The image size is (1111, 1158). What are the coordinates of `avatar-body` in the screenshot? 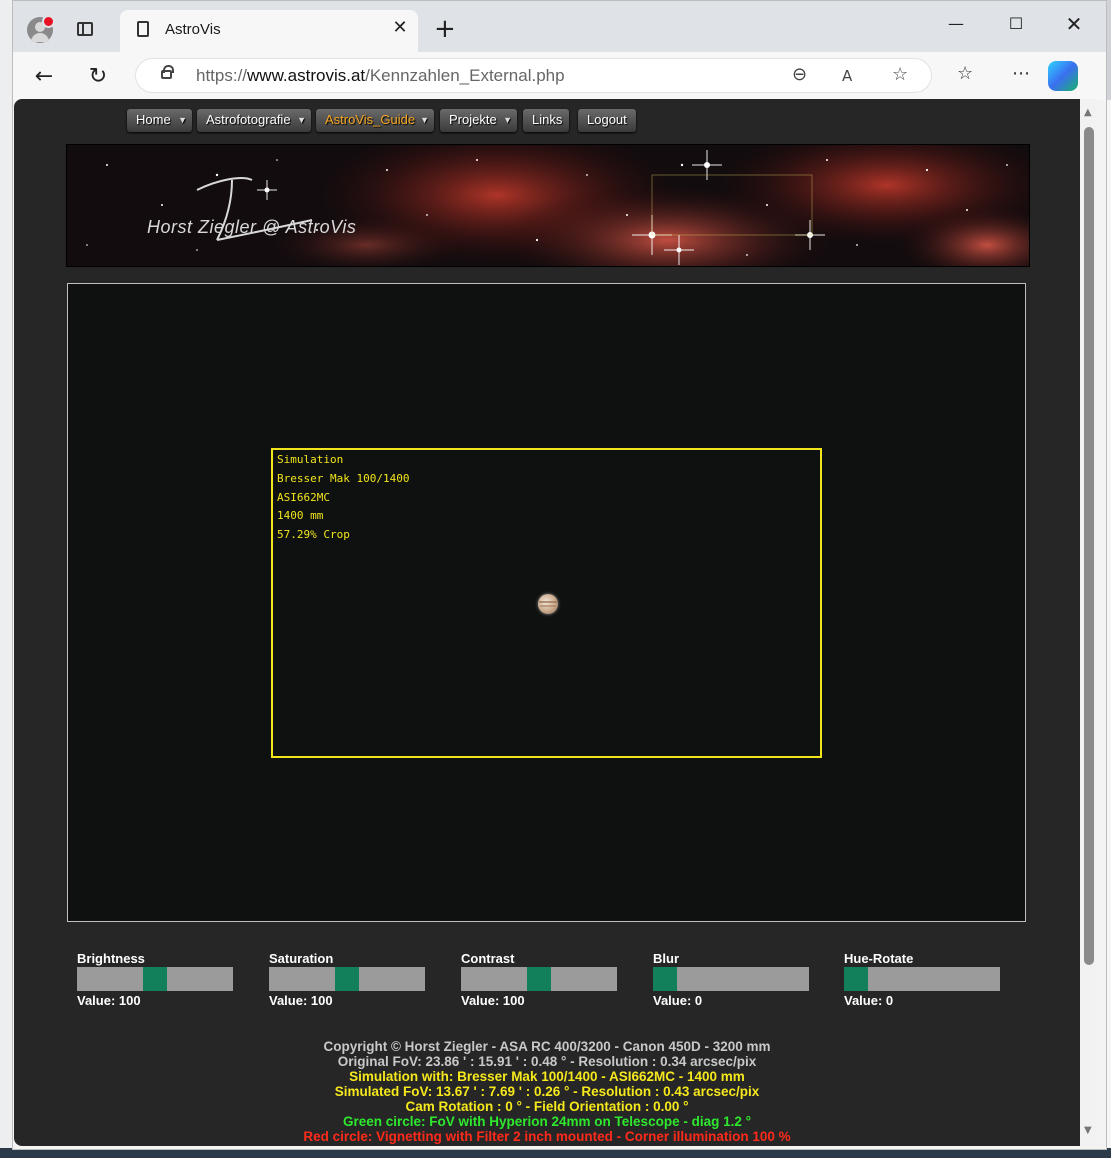 It's located at (40, 37).